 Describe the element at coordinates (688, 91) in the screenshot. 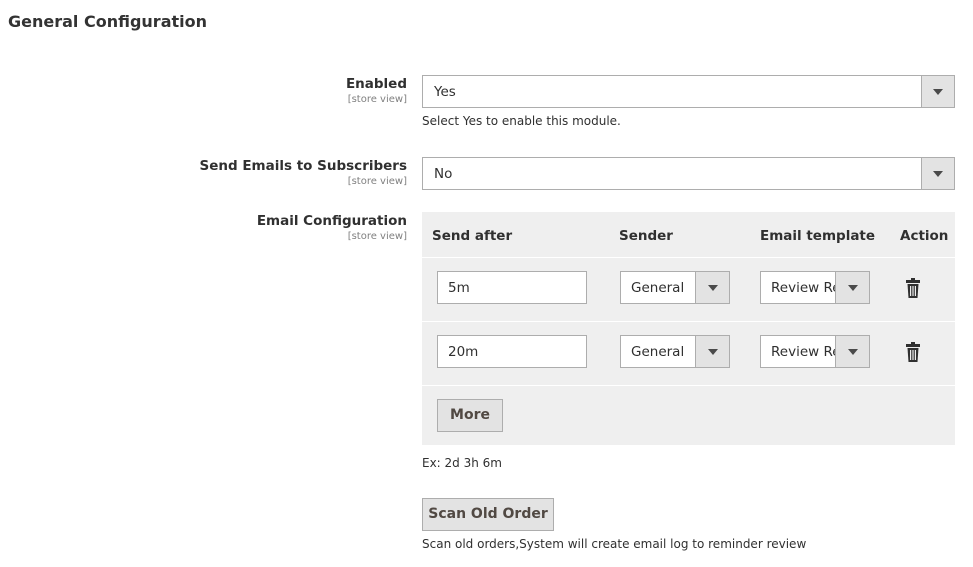

I see `enabled-select: Yes` at that location.